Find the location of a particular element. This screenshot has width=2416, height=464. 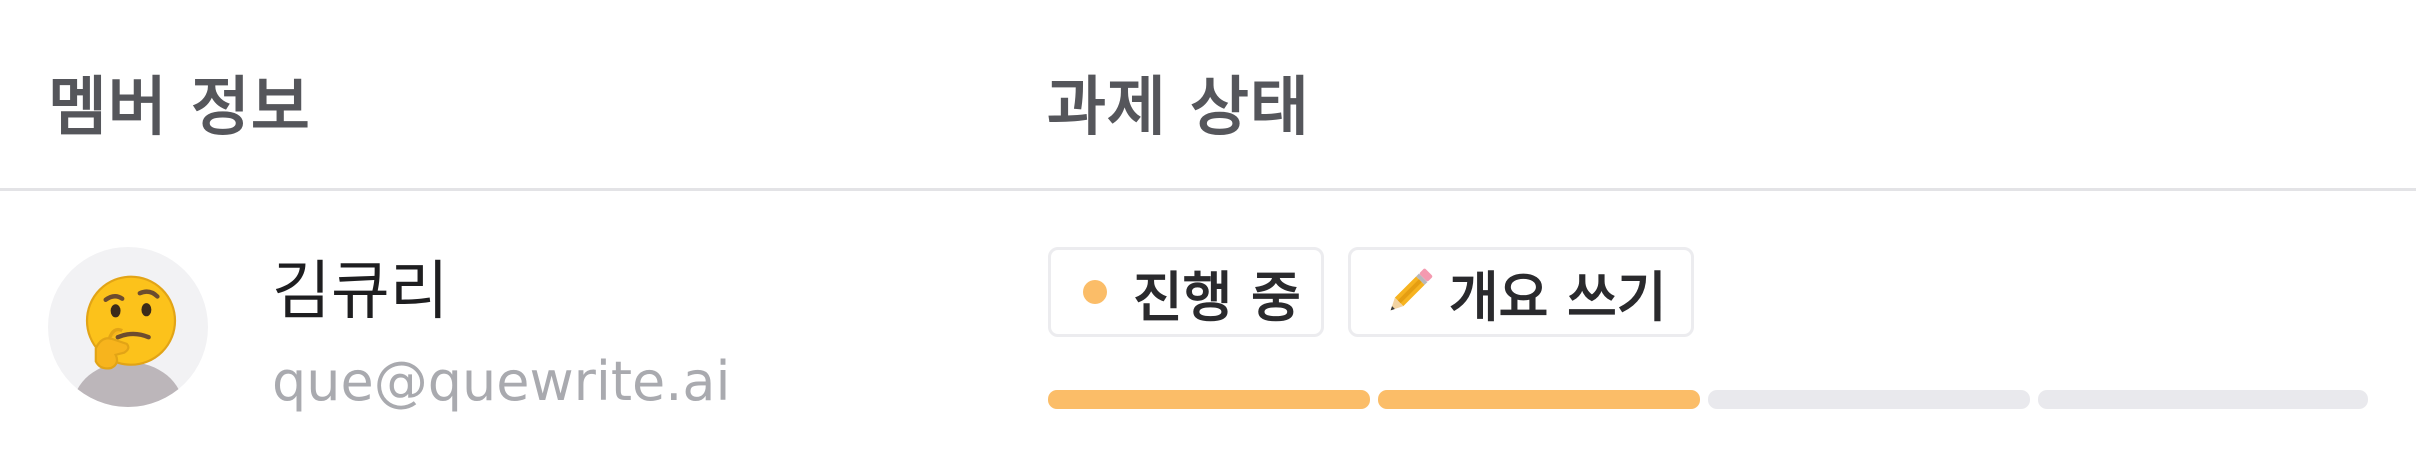

progress-status-badge: 진행 중 is located at coordinates (1186, 292).